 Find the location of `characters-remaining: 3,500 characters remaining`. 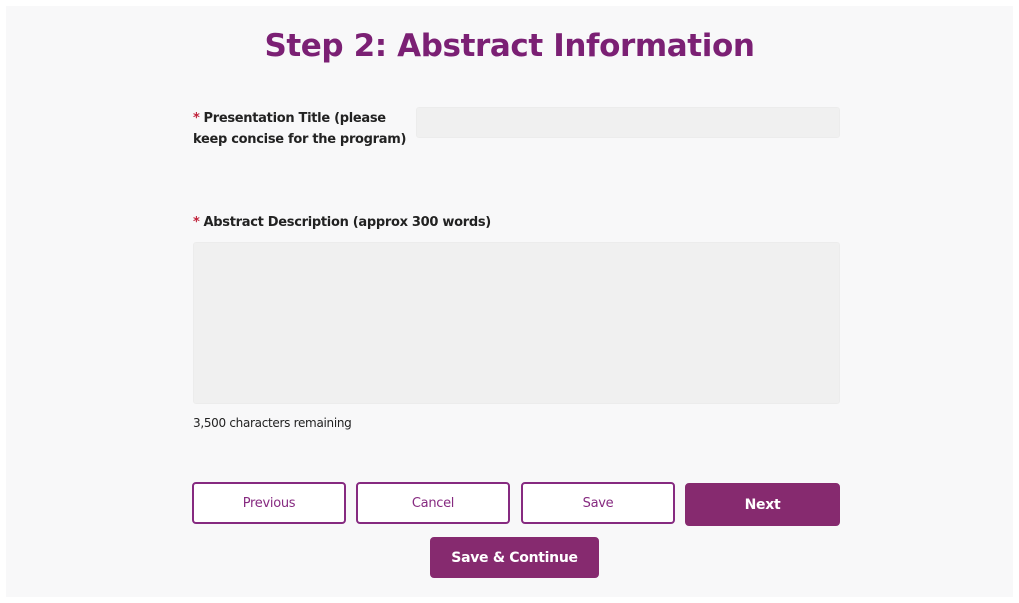

characters-remaining: 3,500 characters remaining is located at coordinates (272, 423).